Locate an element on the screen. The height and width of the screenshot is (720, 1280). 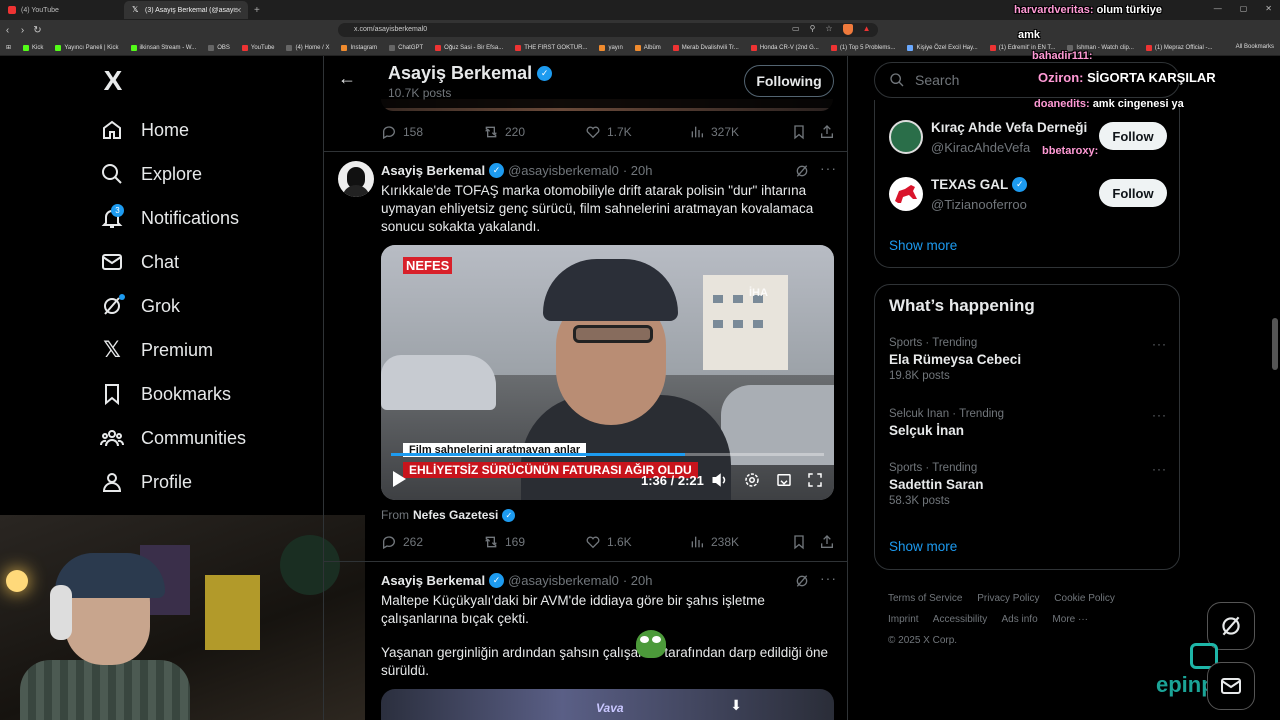
footer-link: Terms of Service is located at coordinates (925, 598).